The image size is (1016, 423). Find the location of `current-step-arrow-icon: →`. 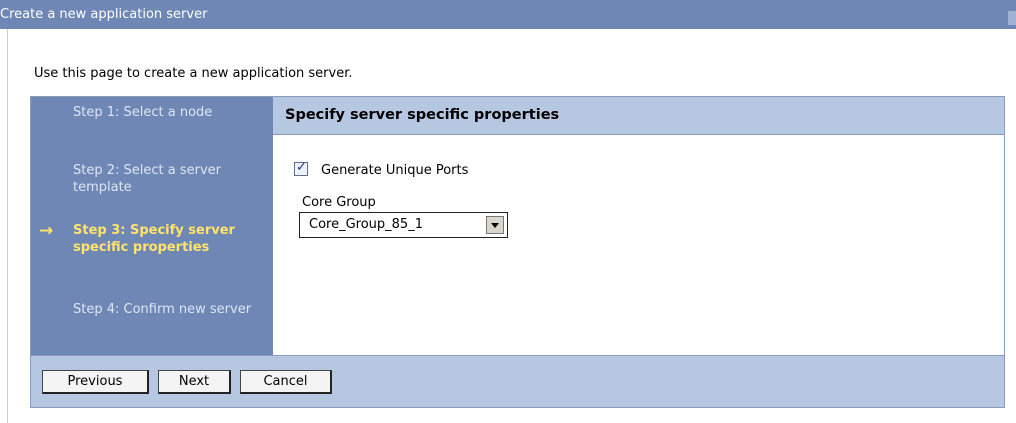

current-step-arrow-icon: → is located at coordinates (46, 231).